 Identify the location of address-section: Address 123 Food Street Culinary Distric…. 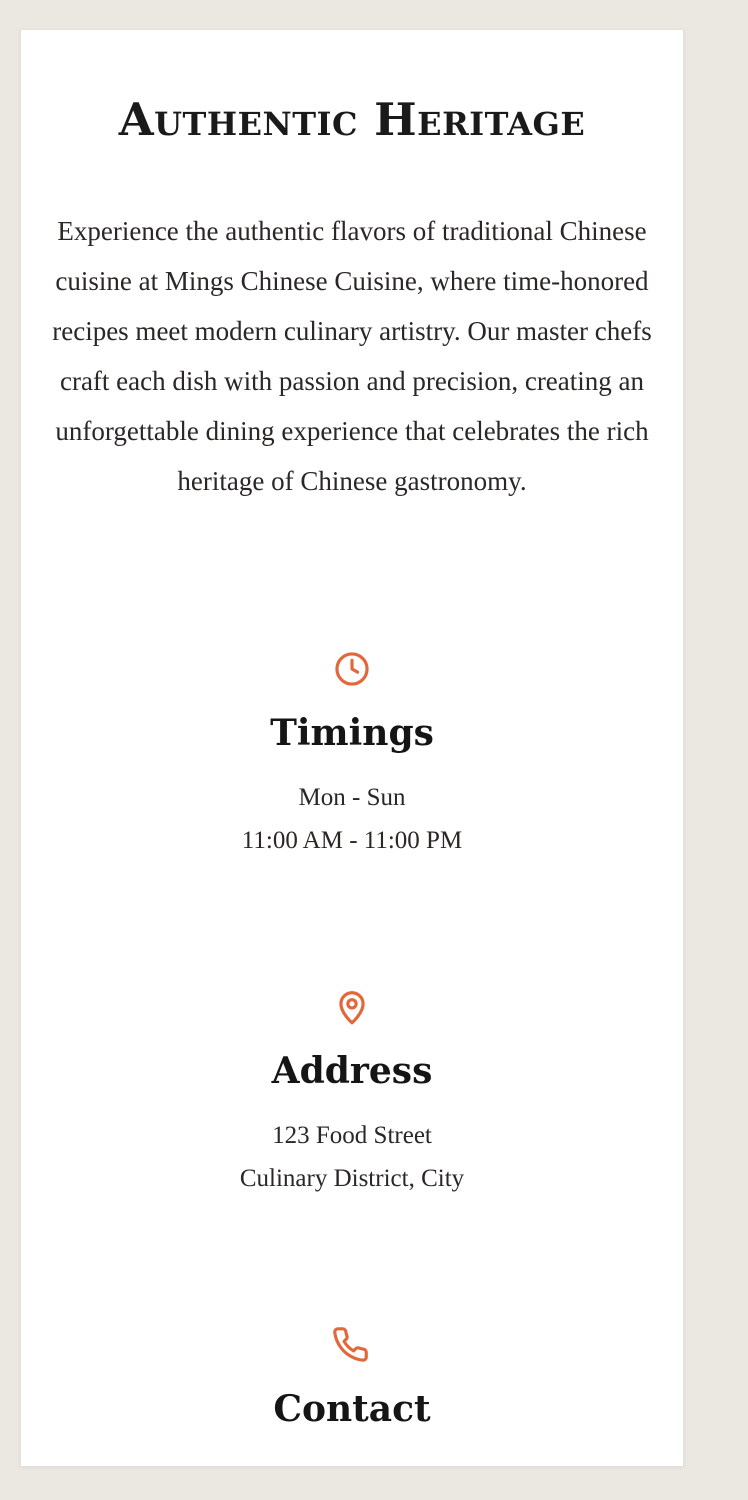
(352, 1094).